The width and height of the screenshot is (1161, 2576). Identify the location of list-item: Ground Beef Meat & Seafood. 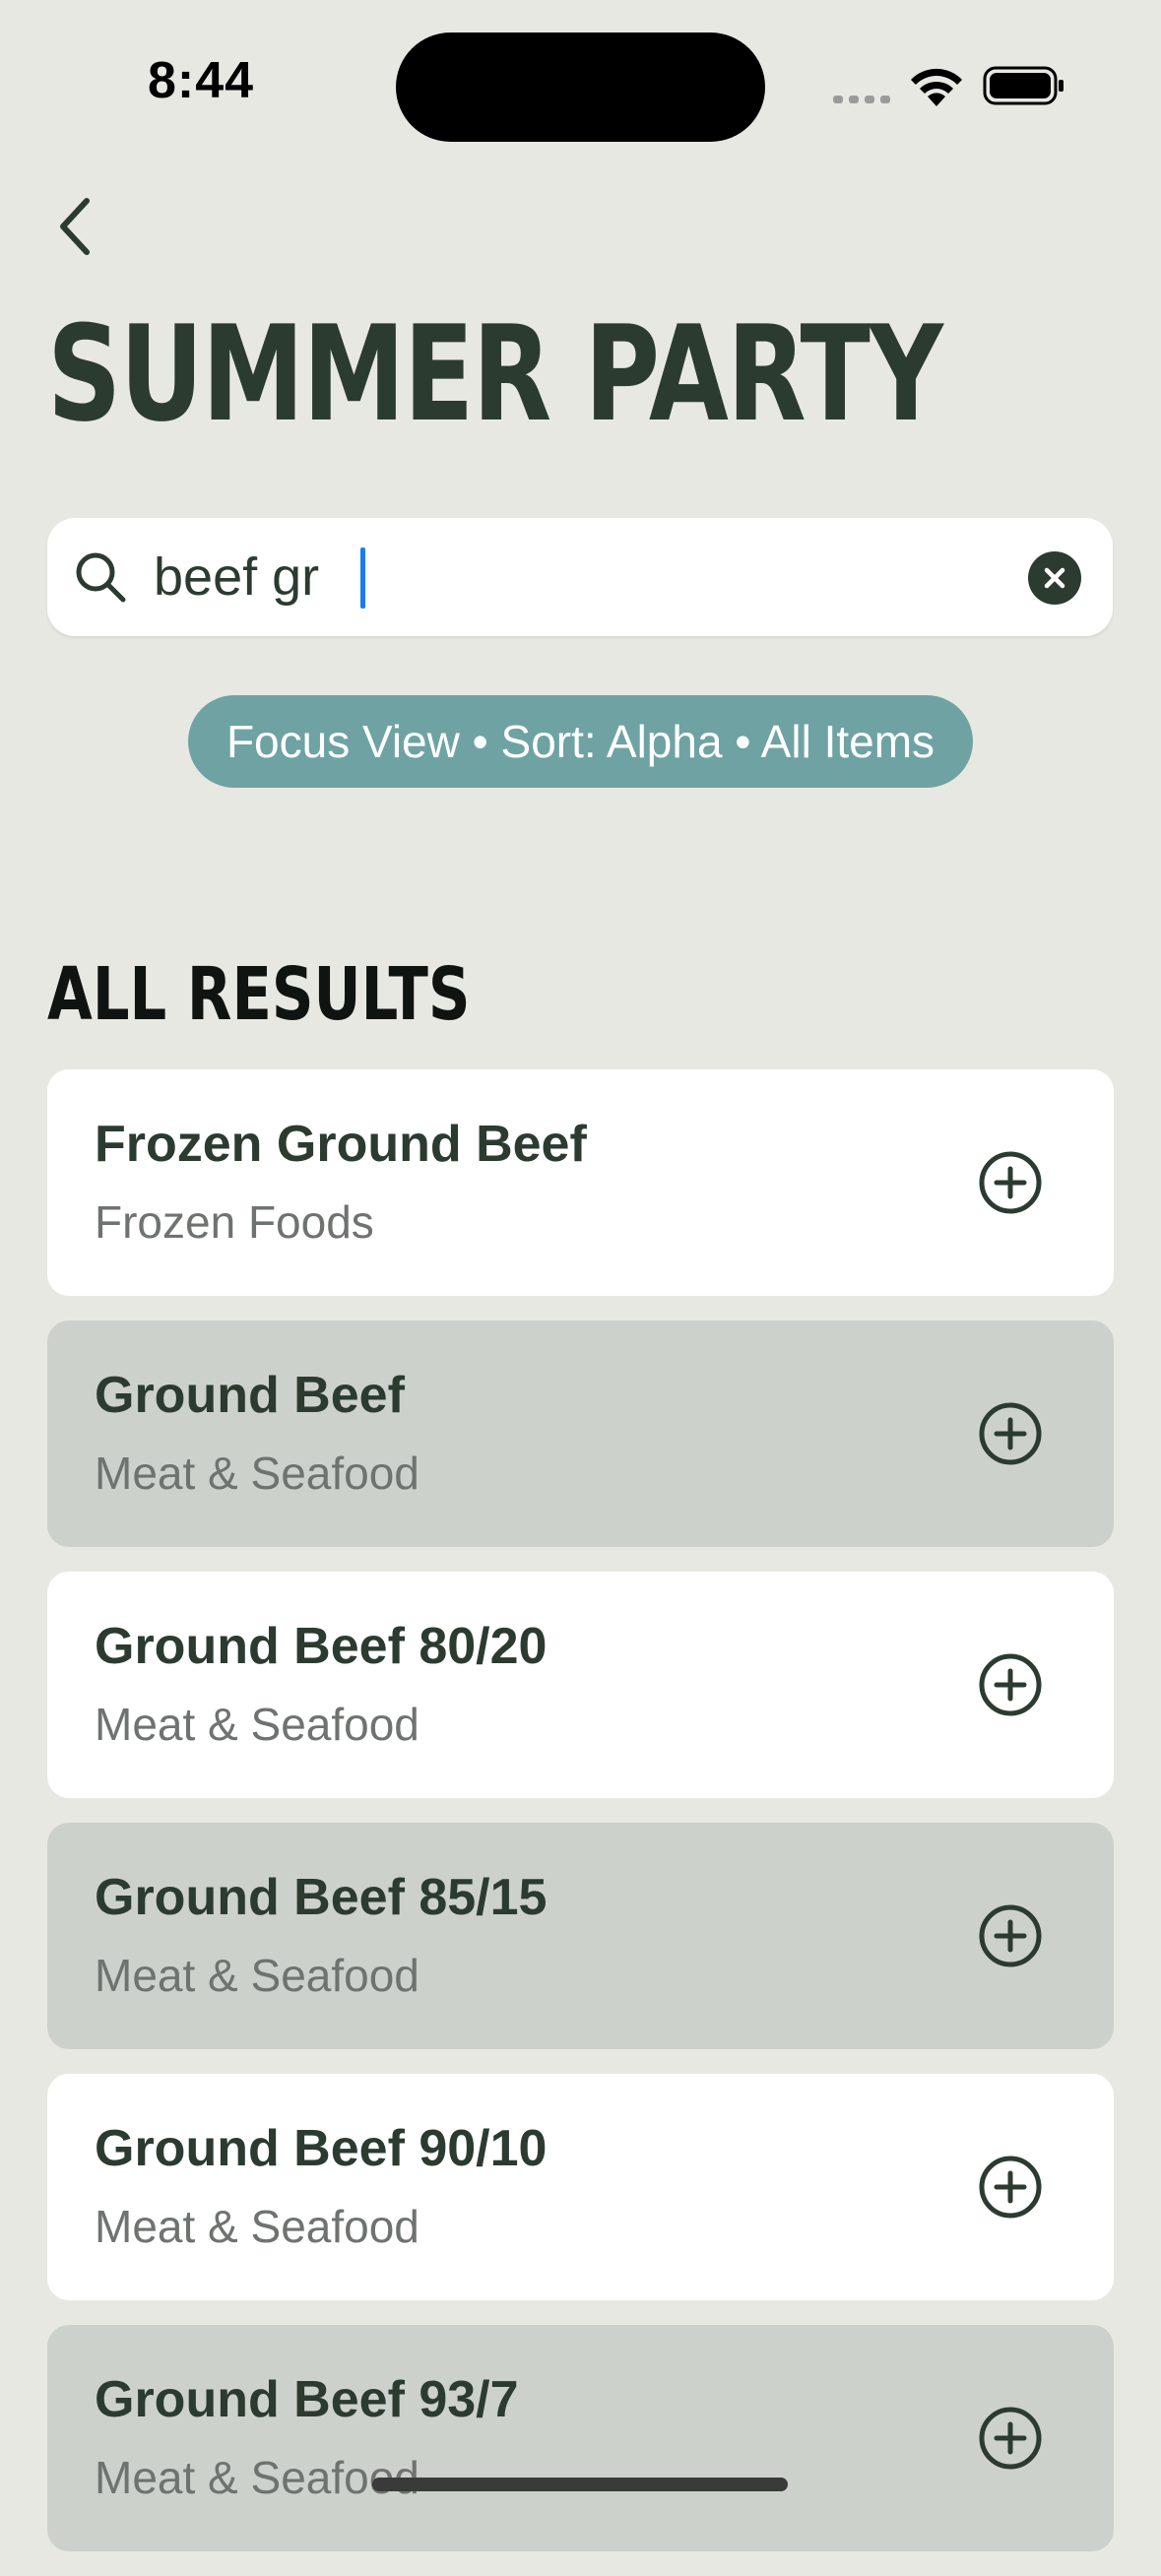
(580, 1433).